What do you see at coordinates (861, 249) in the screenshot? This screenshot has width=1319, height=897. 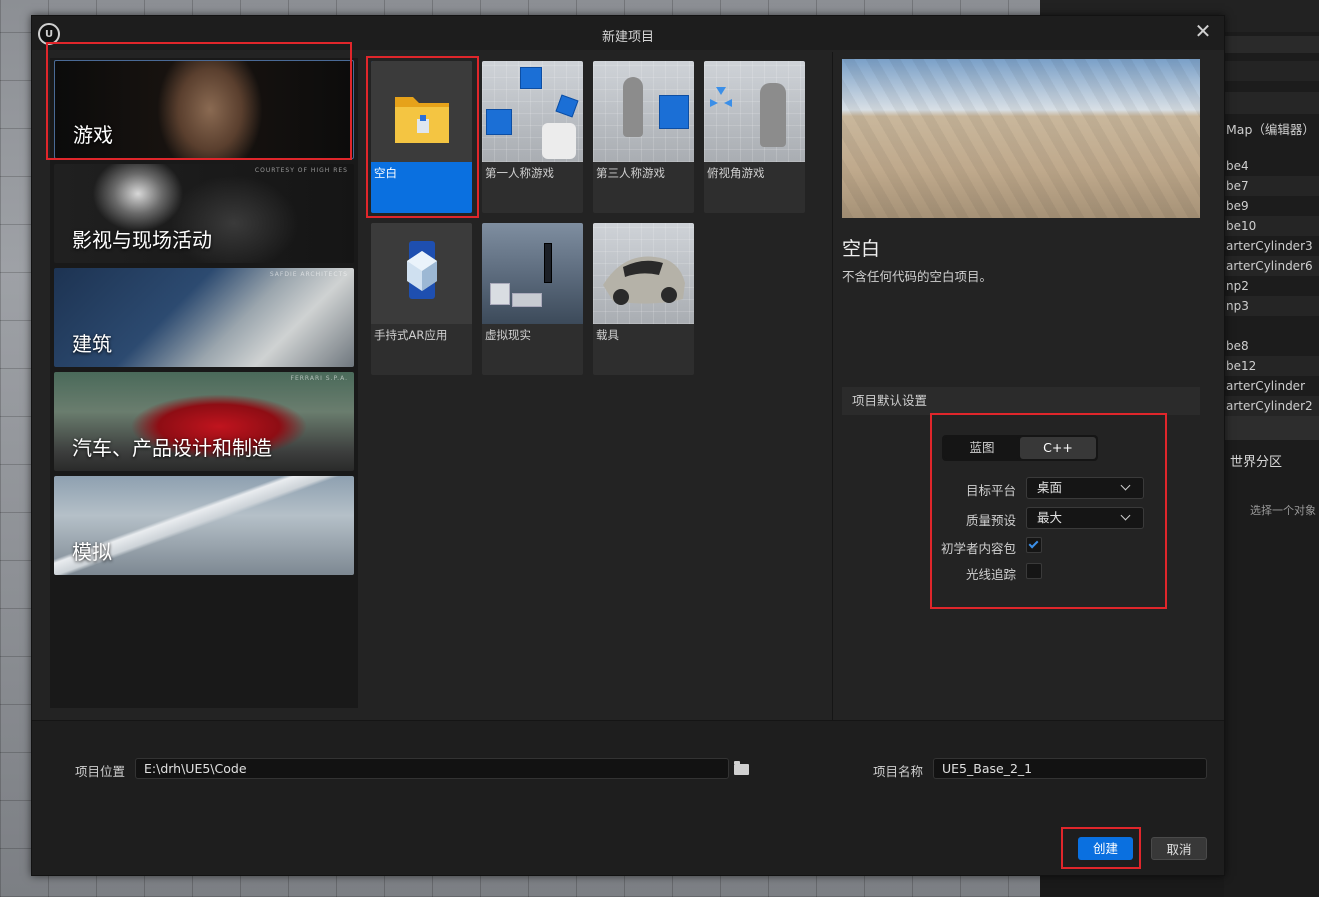 I see `preview-title: 空白` at bounding box center [861, 249].